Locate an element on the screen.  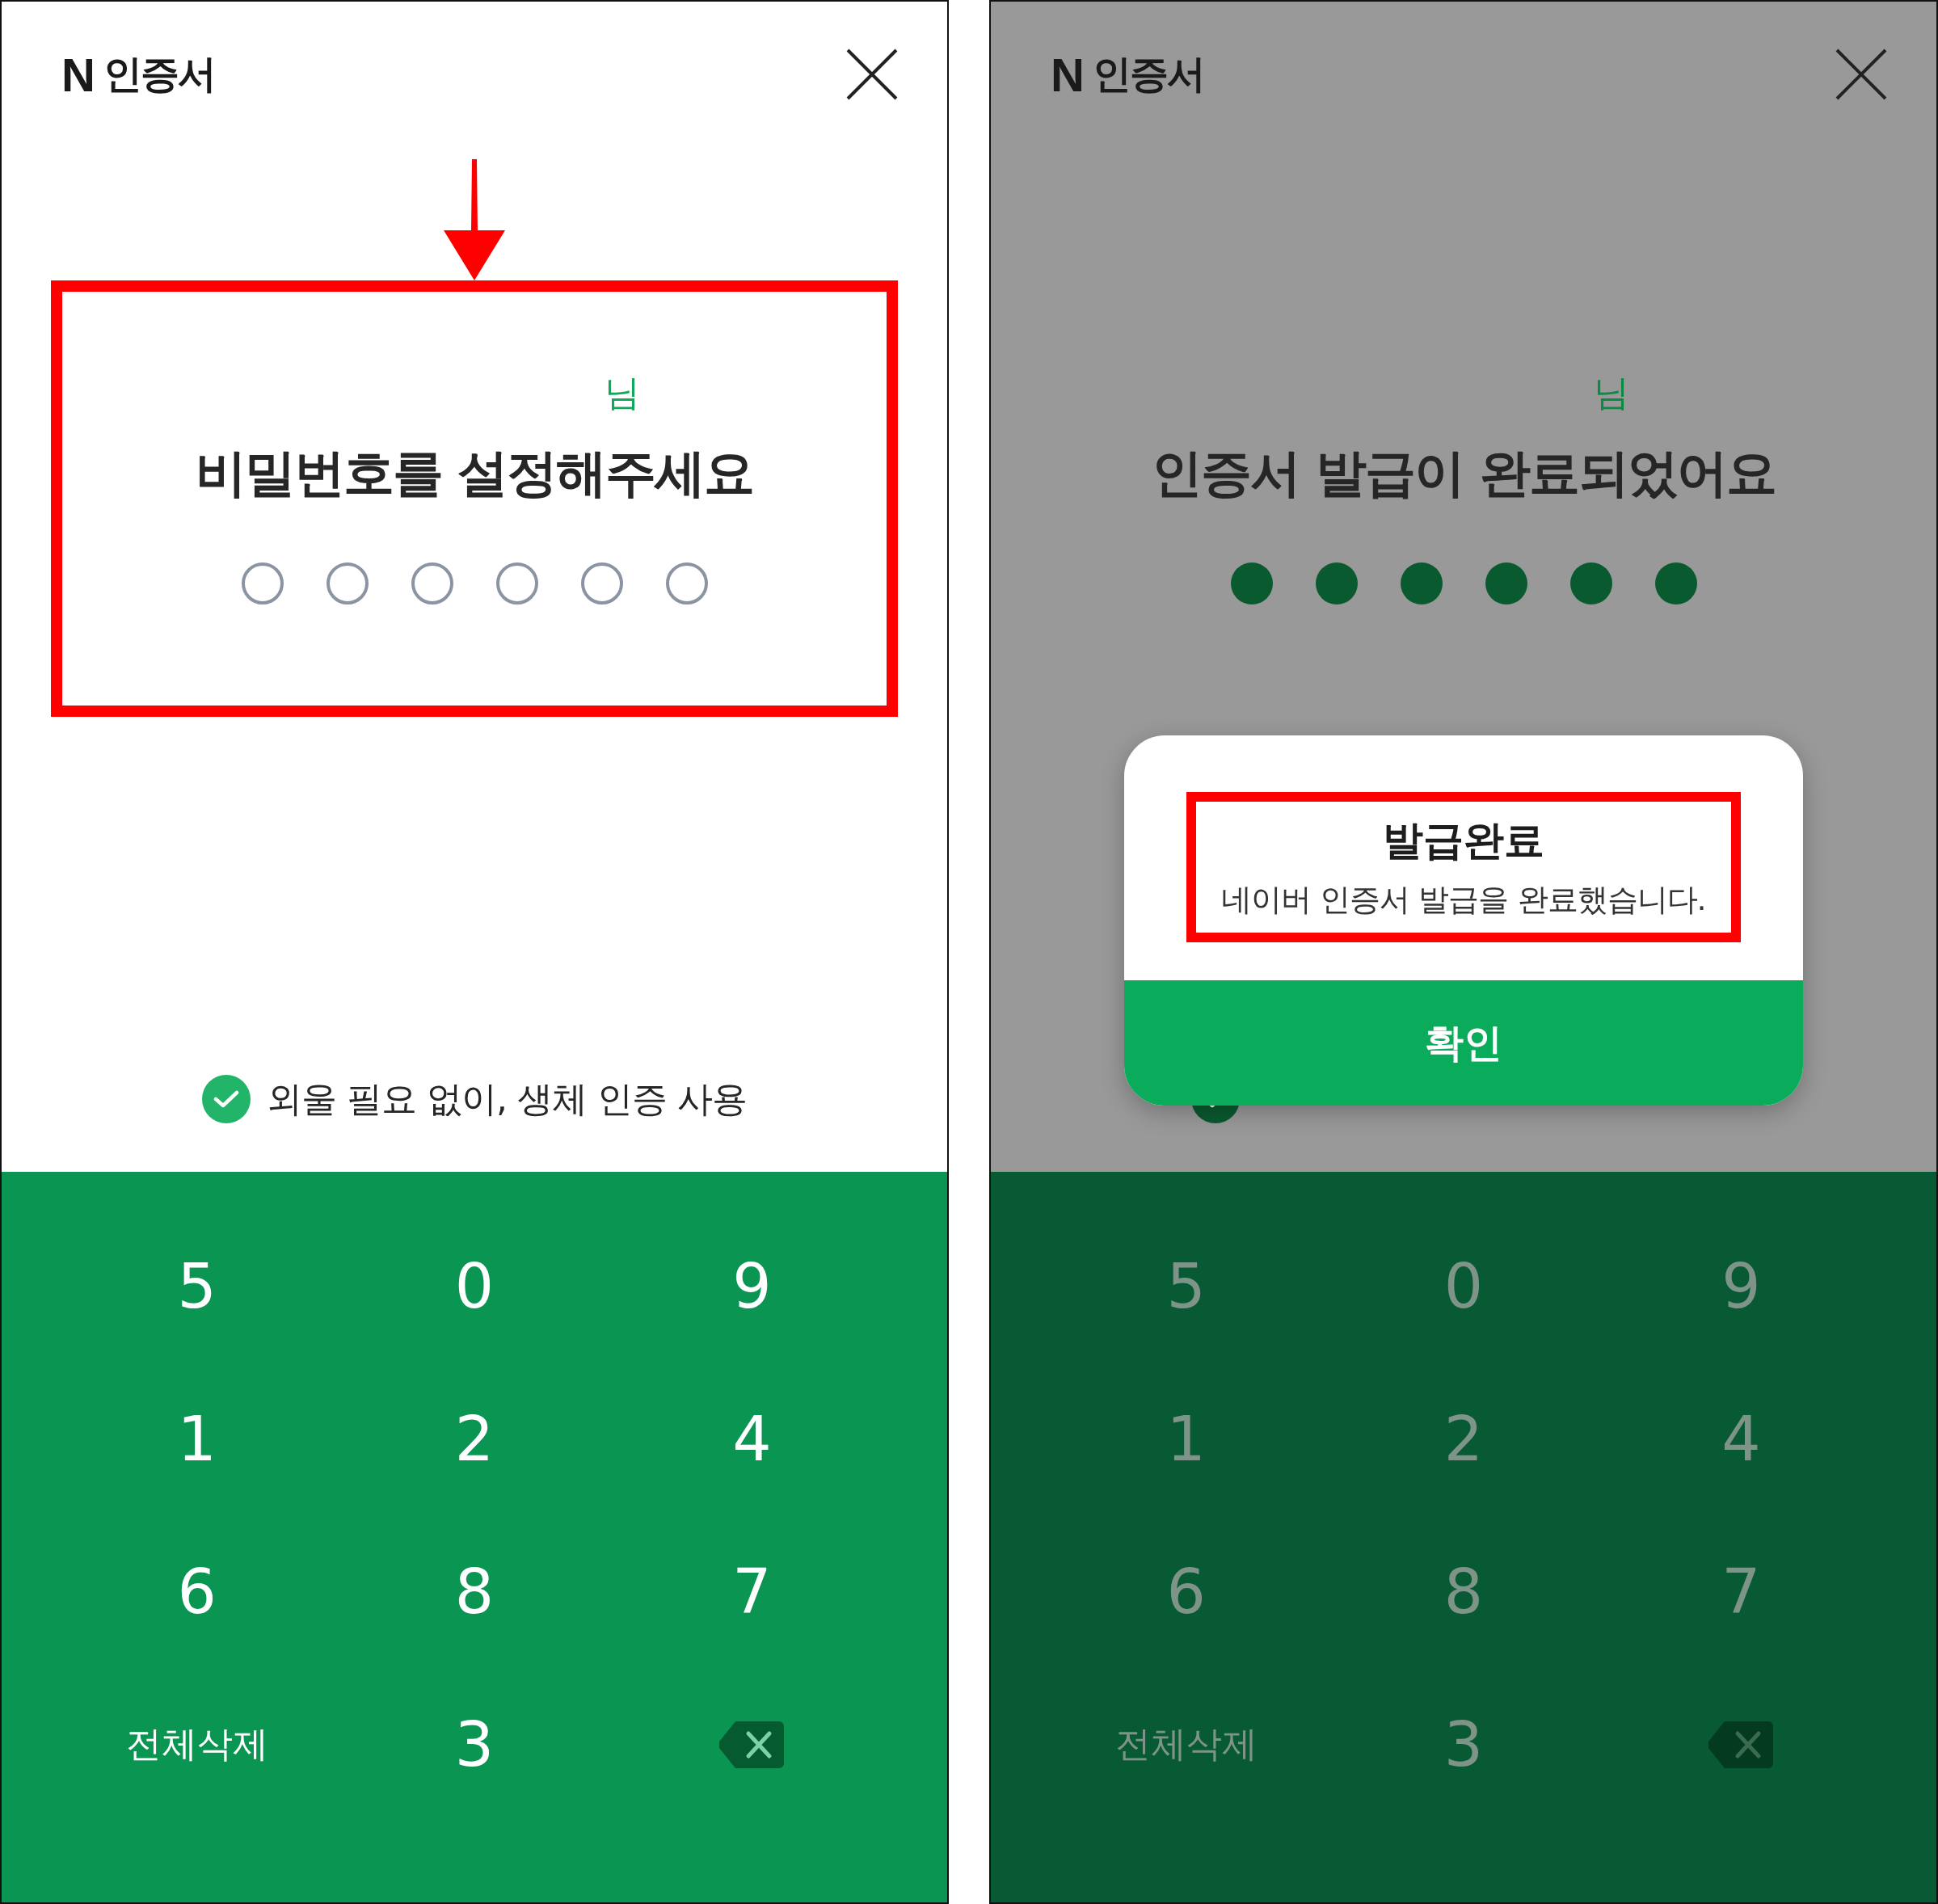
screen-title: 인증서 발급이 완료되었어요 is located at coordinates (1464, 473).